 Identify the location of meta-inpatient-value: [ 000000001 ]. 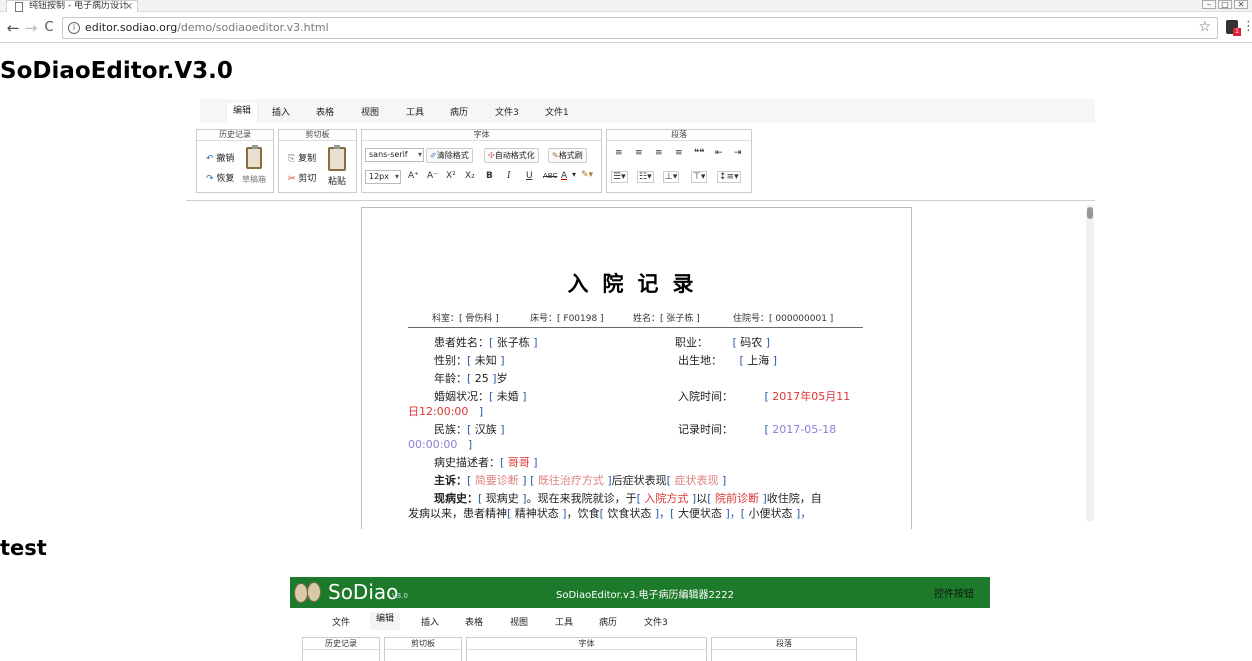
(801, 319).